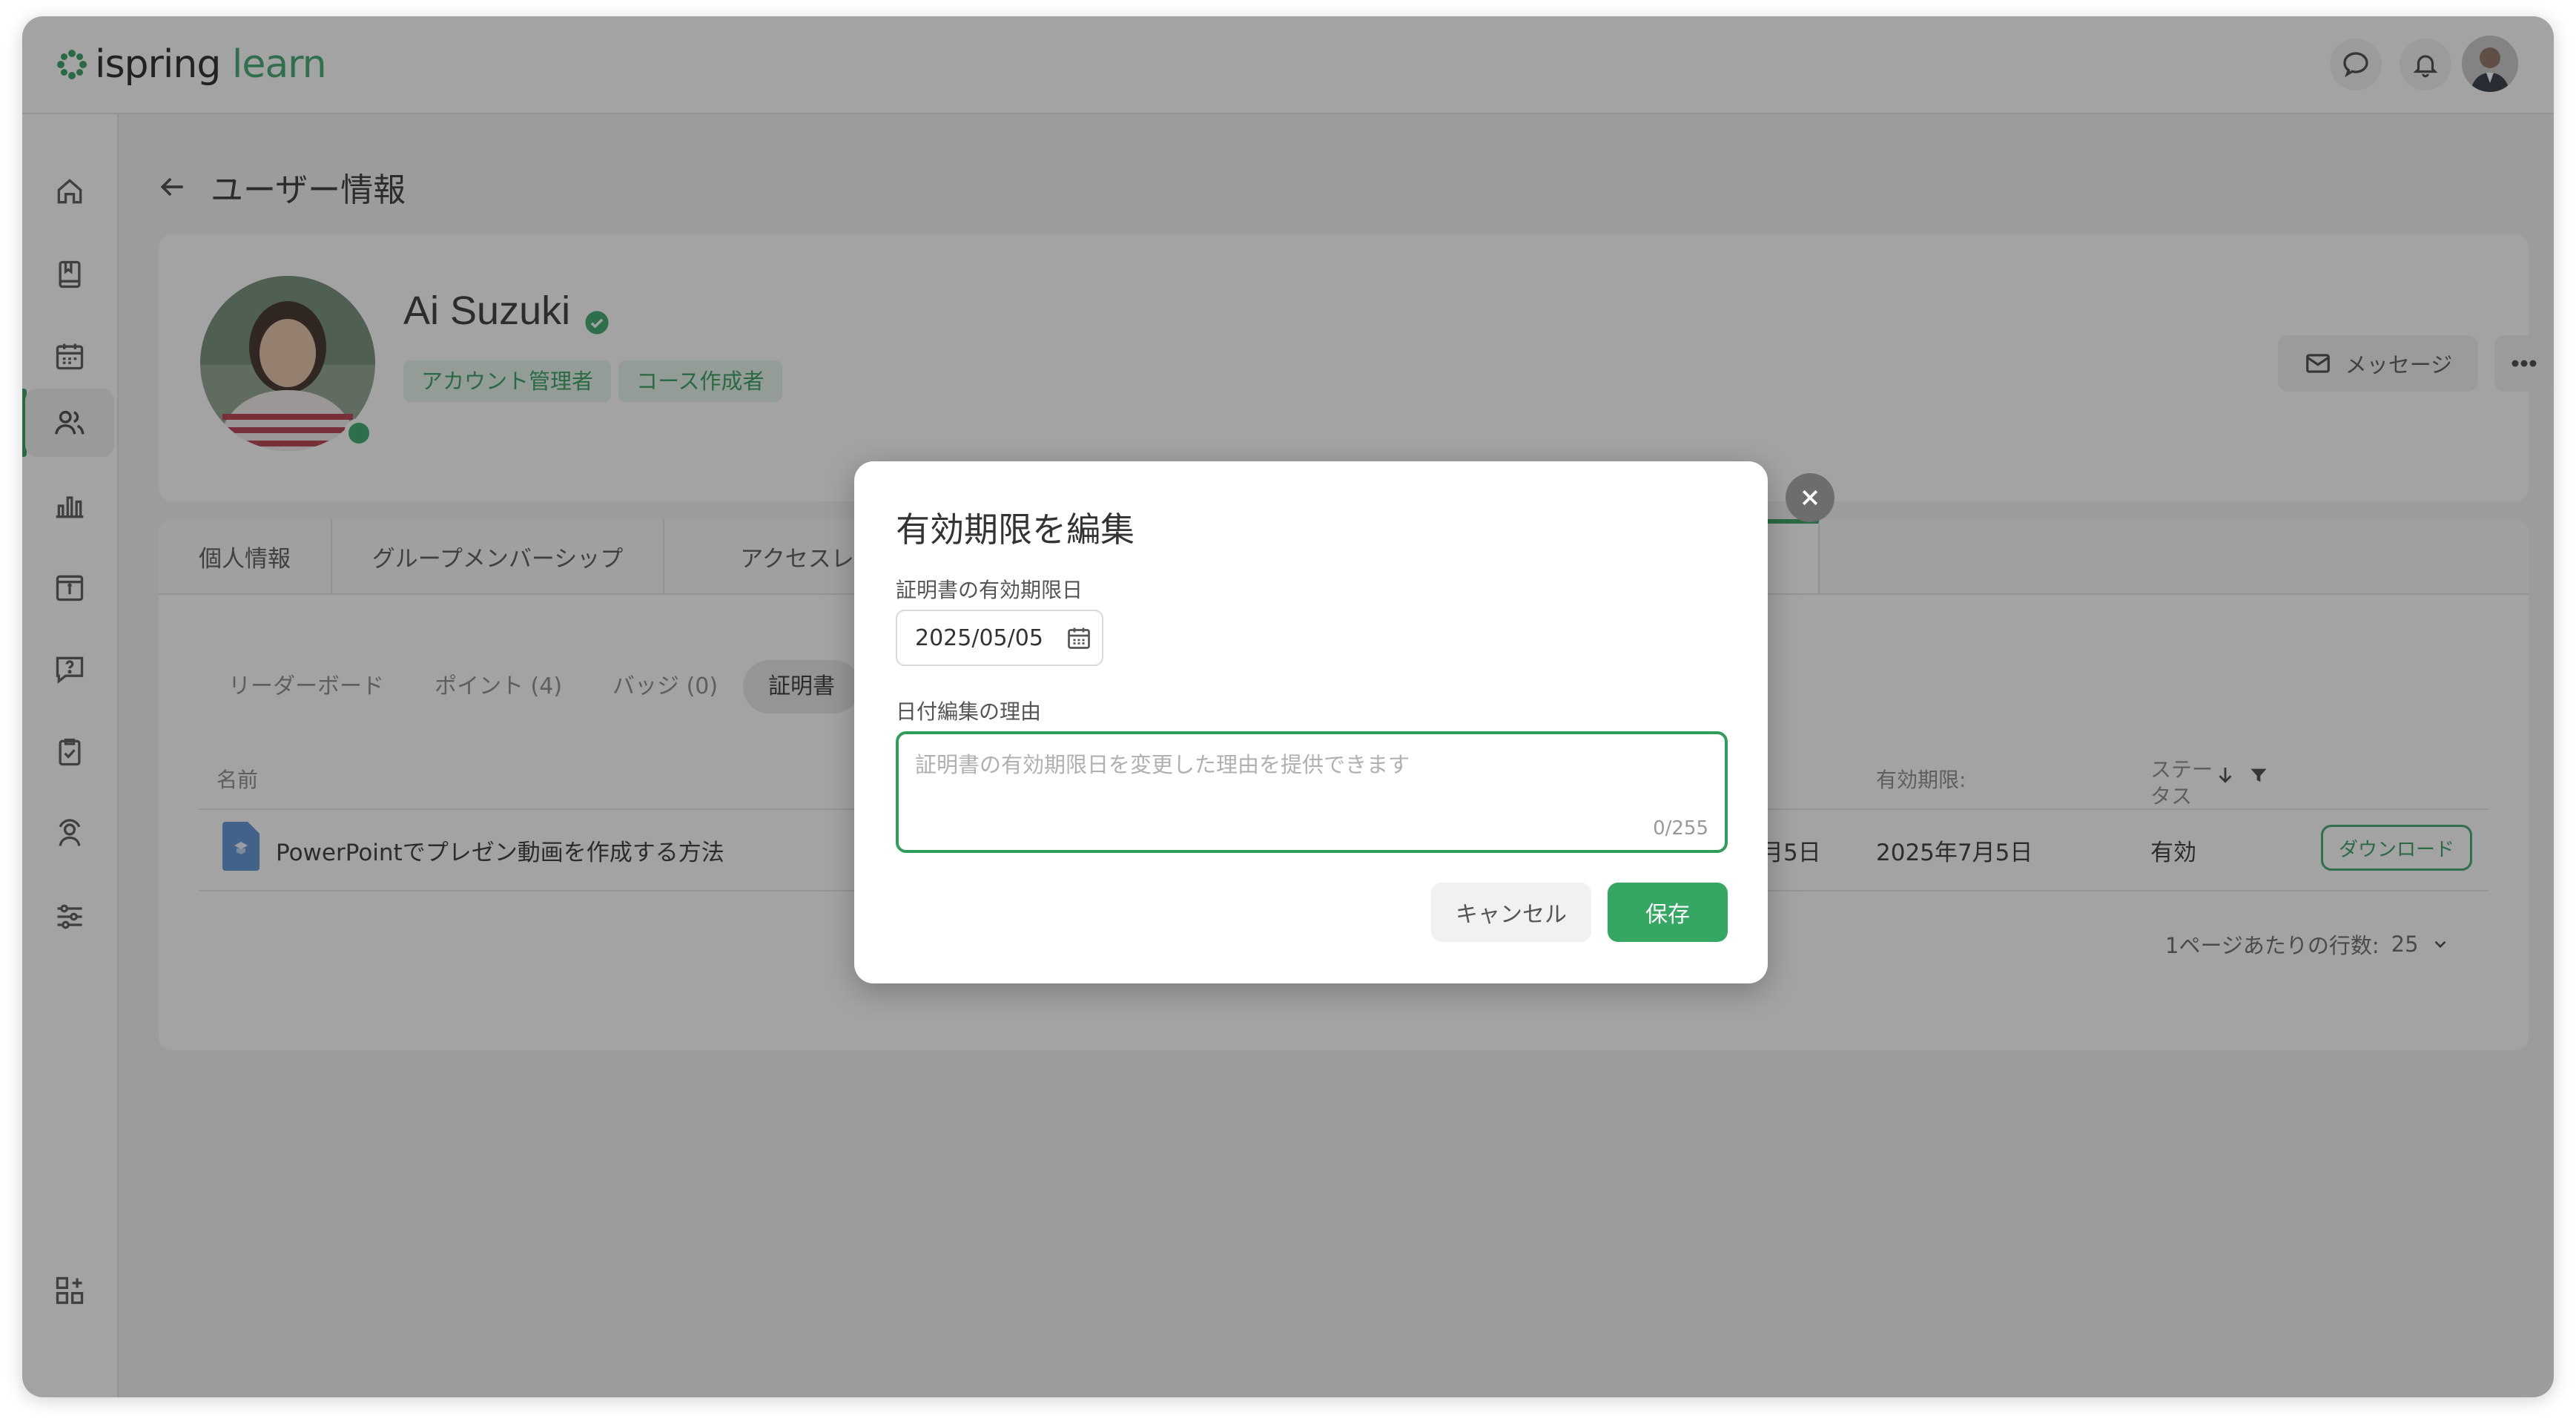 The height and width of the screenshot is (1424, 2576). Describe the element at coordinates (979, 637) in the screenshot. I see `expiry-date-value: 2025/05/05` at that location.